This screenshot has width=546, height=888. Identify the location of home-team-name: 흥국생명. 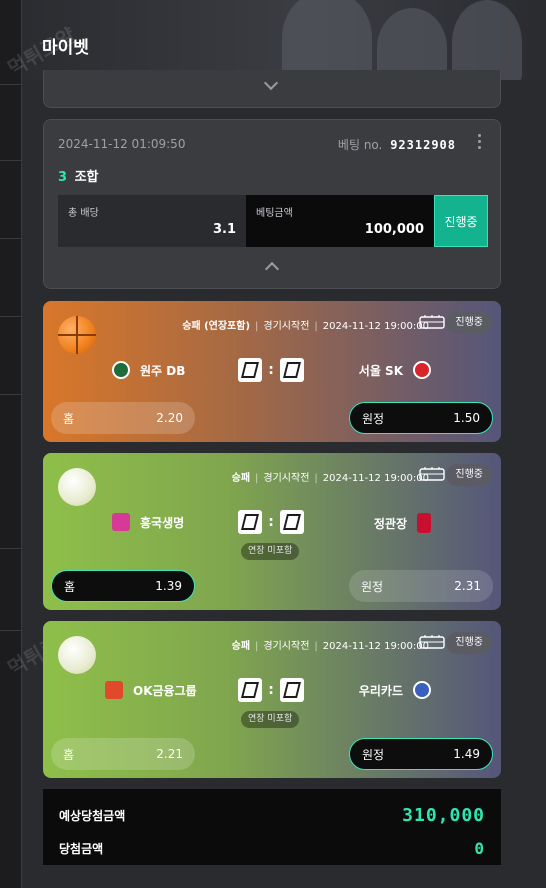
(162, 522).